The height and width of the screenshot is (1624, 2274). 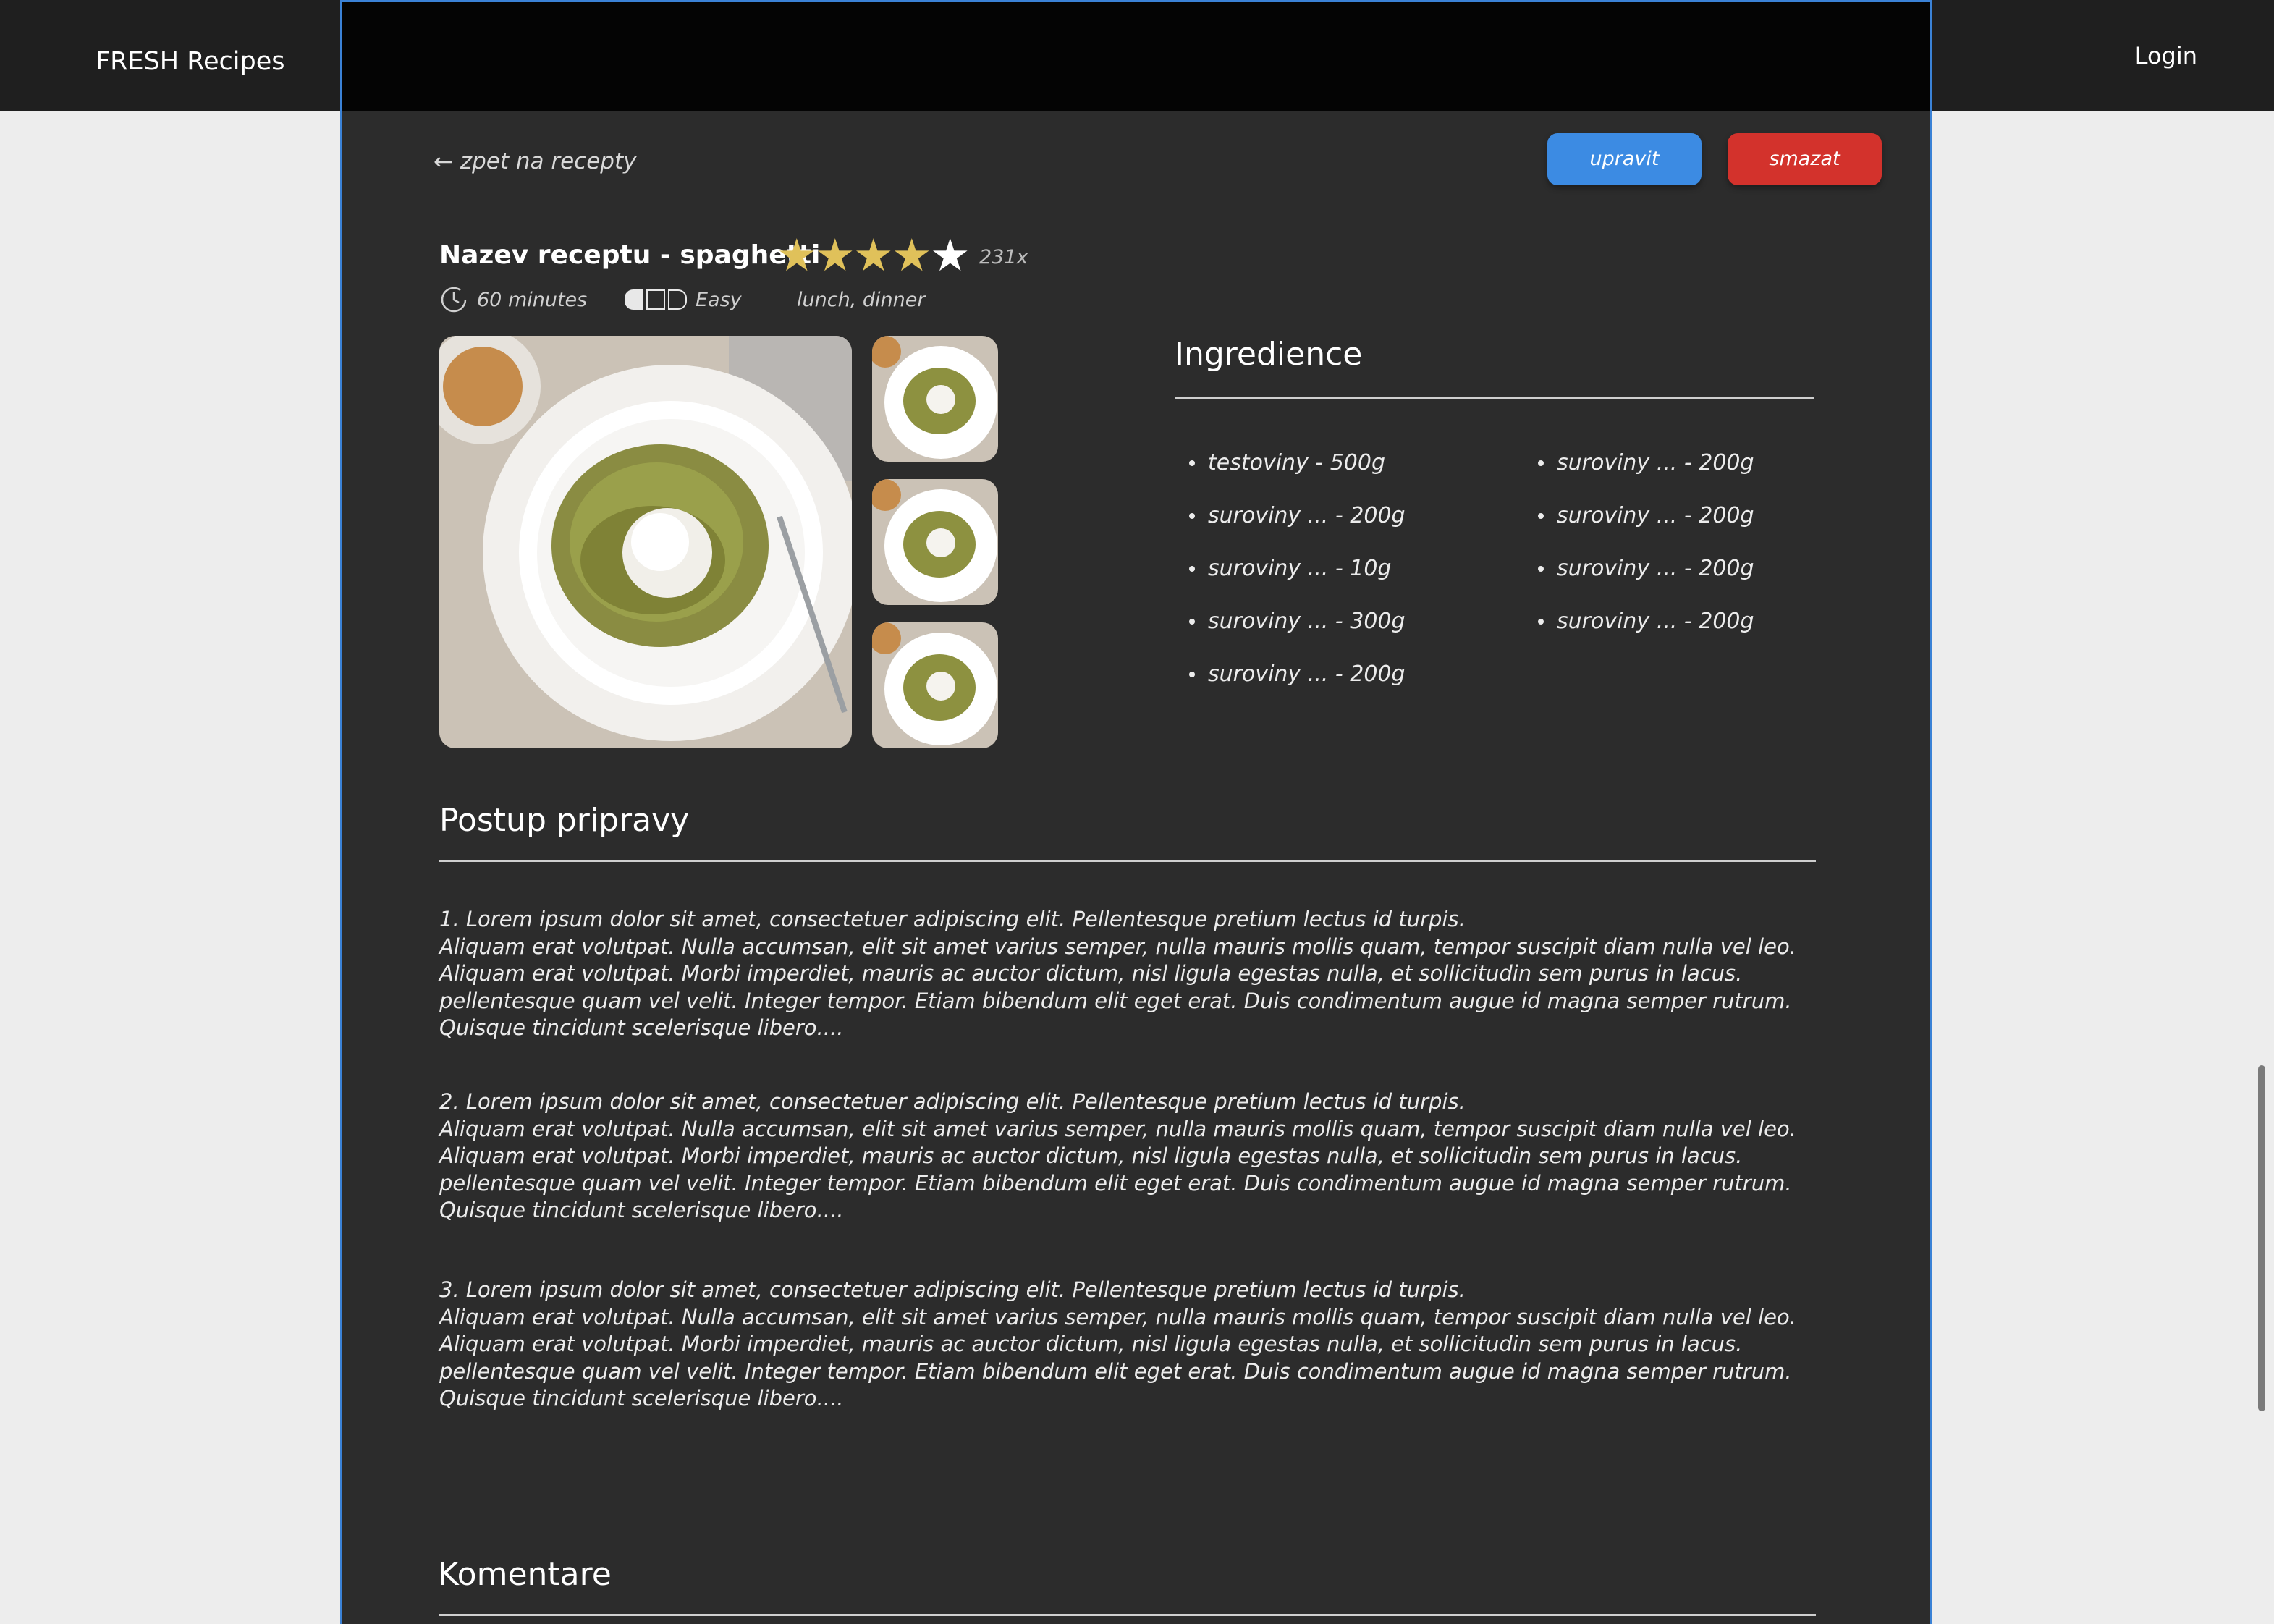 I want to click on back-link-label: zpet na recepty, so click(x=548, y=161).